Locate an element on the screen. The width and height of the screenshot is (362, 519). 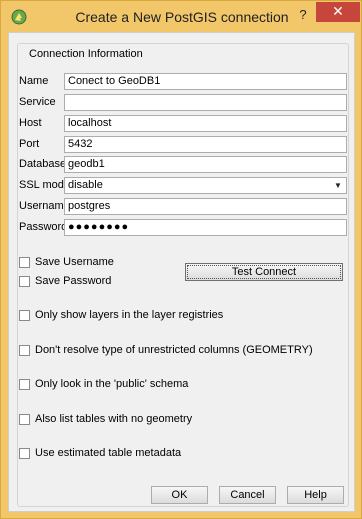
no-geometry-label: Also list tables with no geometry is located at coordinates (114, 419).